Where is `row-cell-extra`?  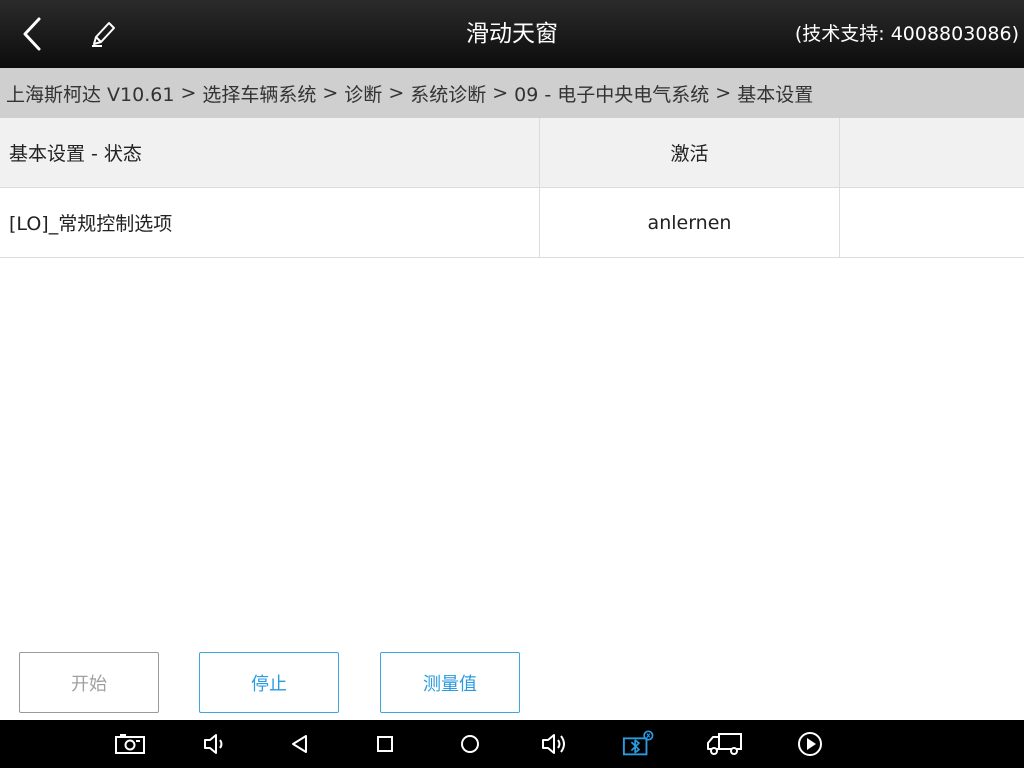
row-cell-extra is located at coordinates (932, 222).